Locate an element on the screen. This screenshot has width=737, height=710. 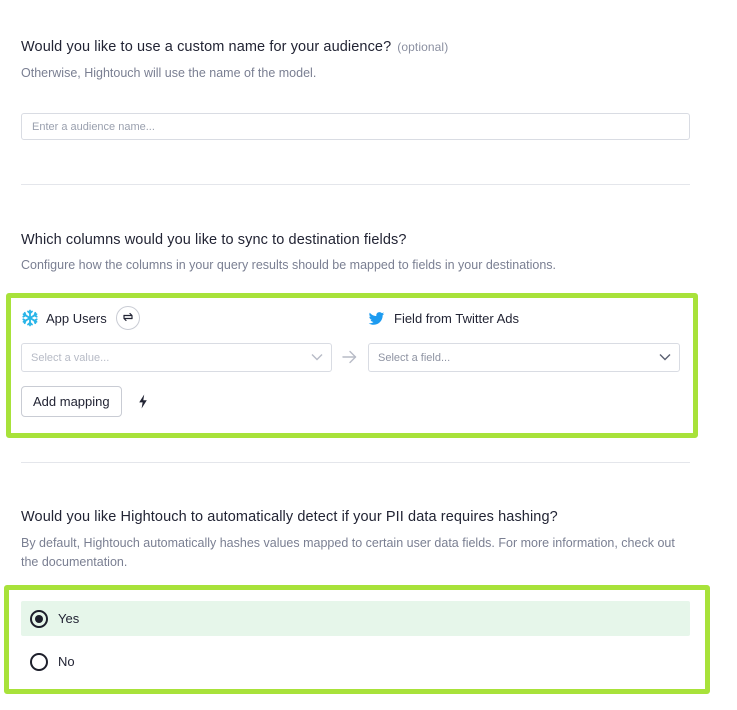
radio-label-yes: Yes is located at coordinates (69, 618).